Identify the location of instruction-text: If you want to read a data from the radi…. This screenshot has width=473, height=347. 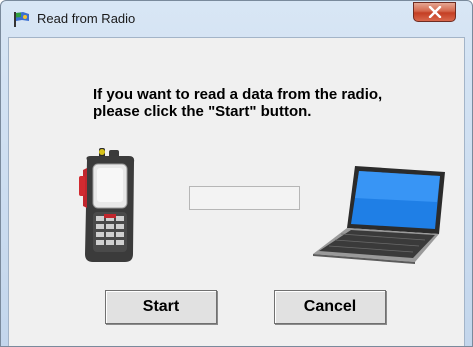
(273, 103).